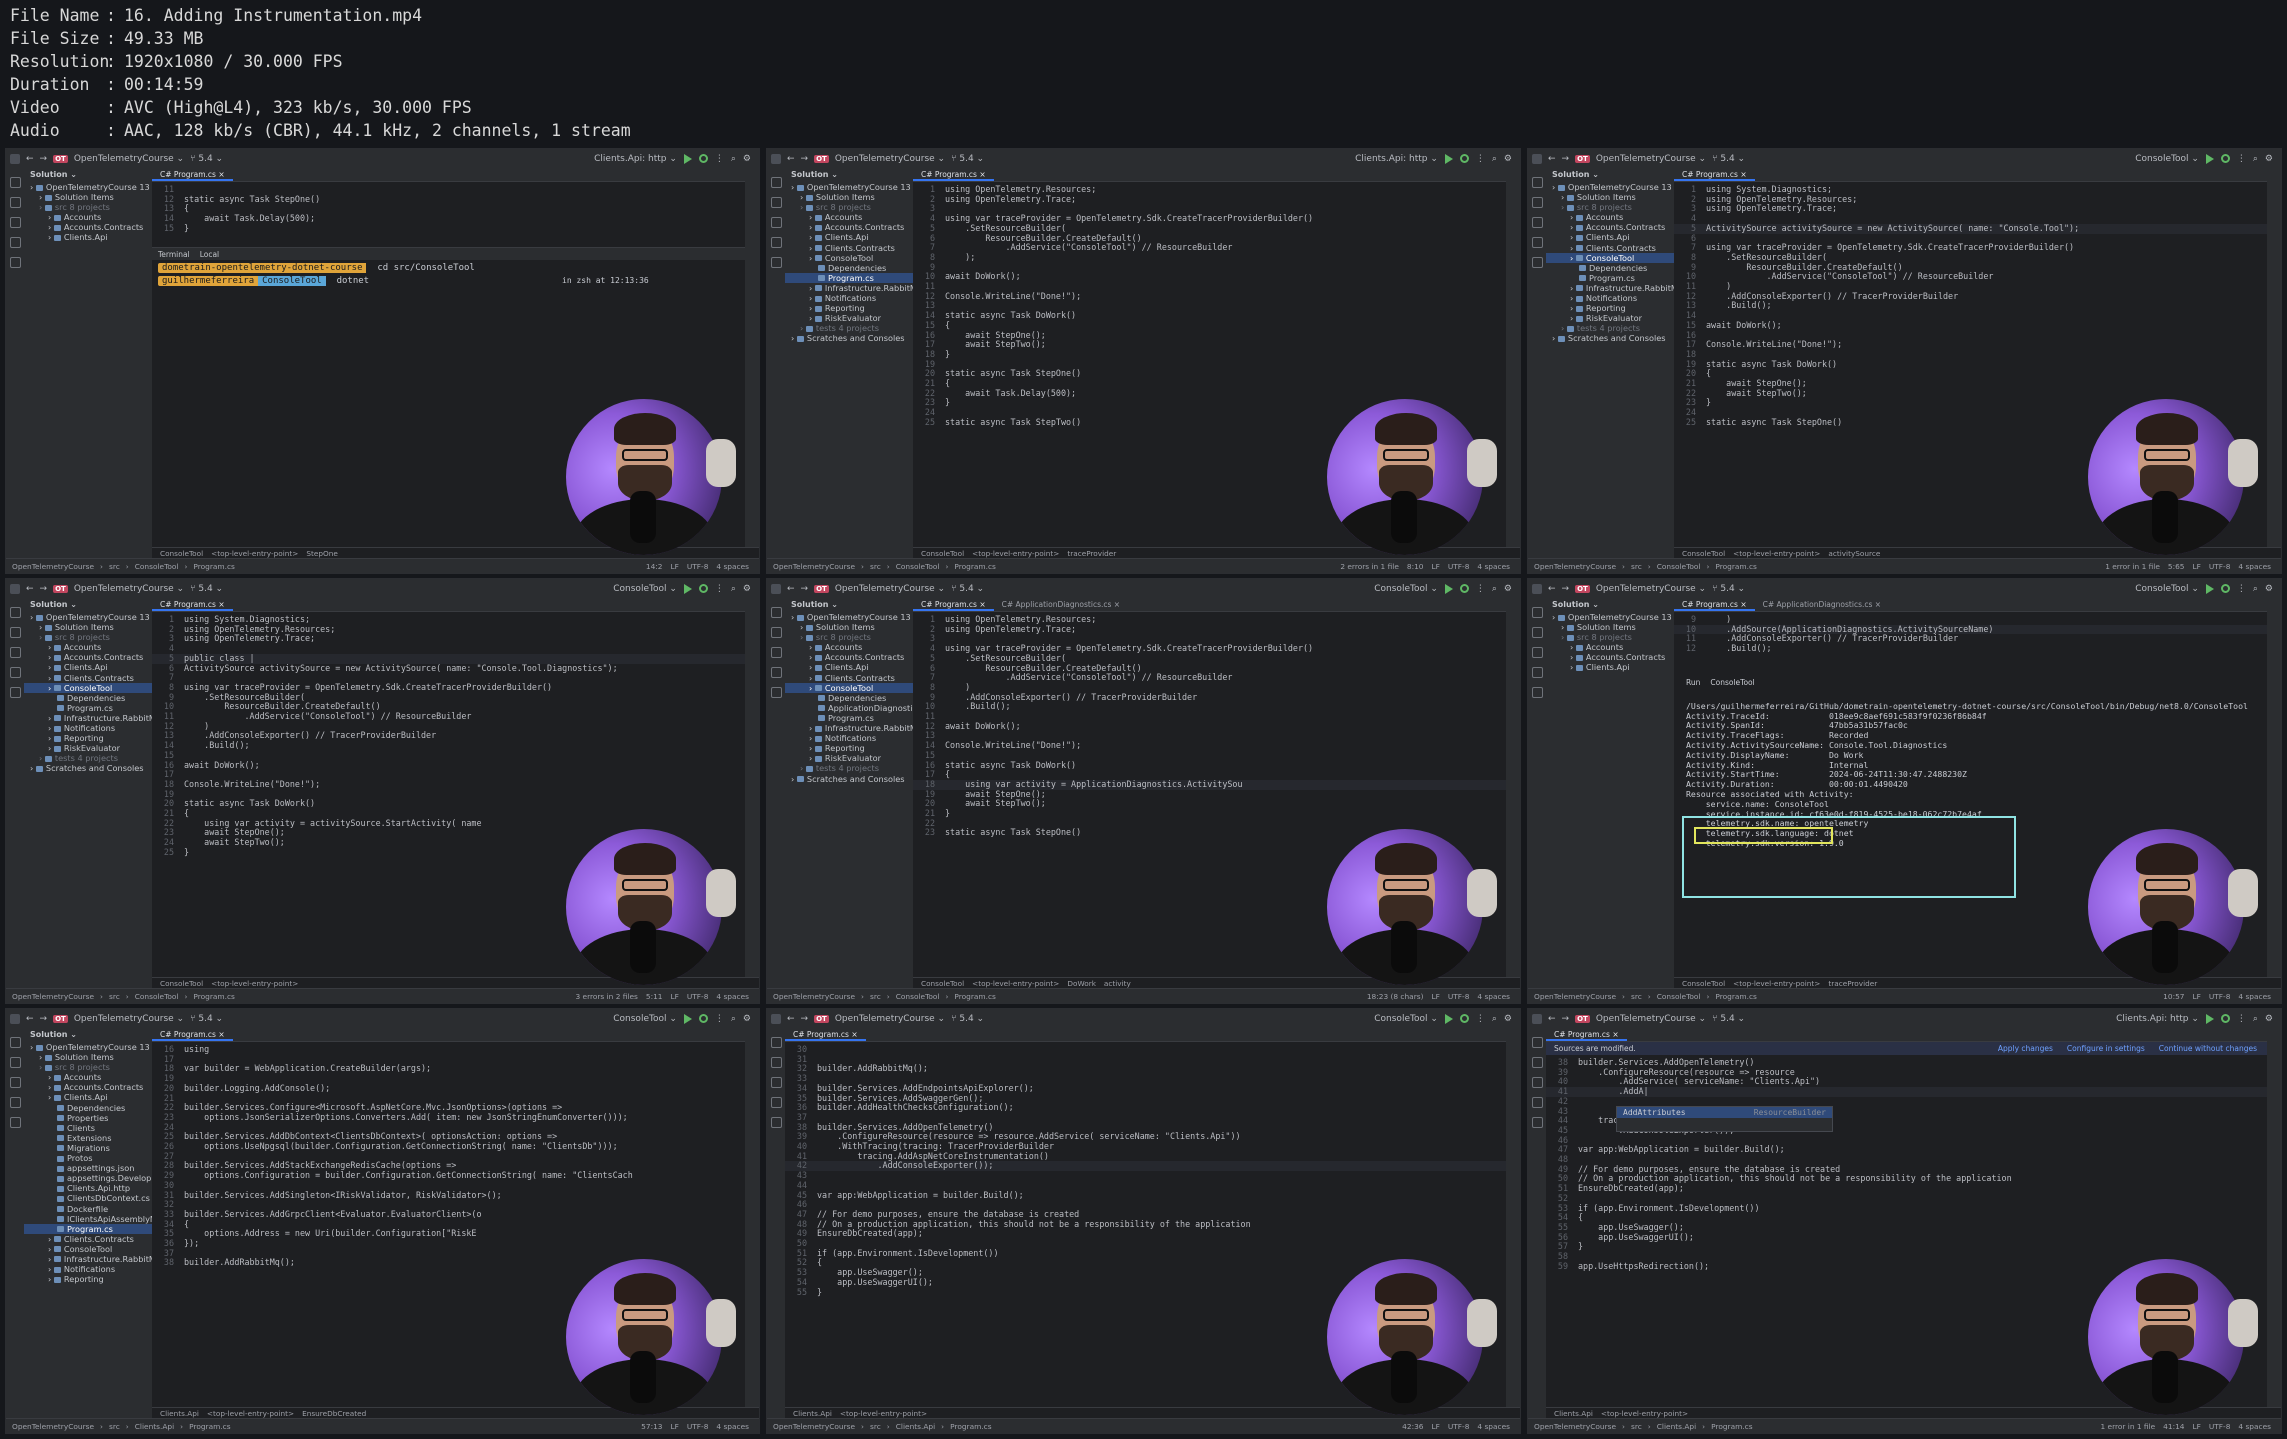  I want to click on status-path-item: Program.cs, so click(970, 1426).